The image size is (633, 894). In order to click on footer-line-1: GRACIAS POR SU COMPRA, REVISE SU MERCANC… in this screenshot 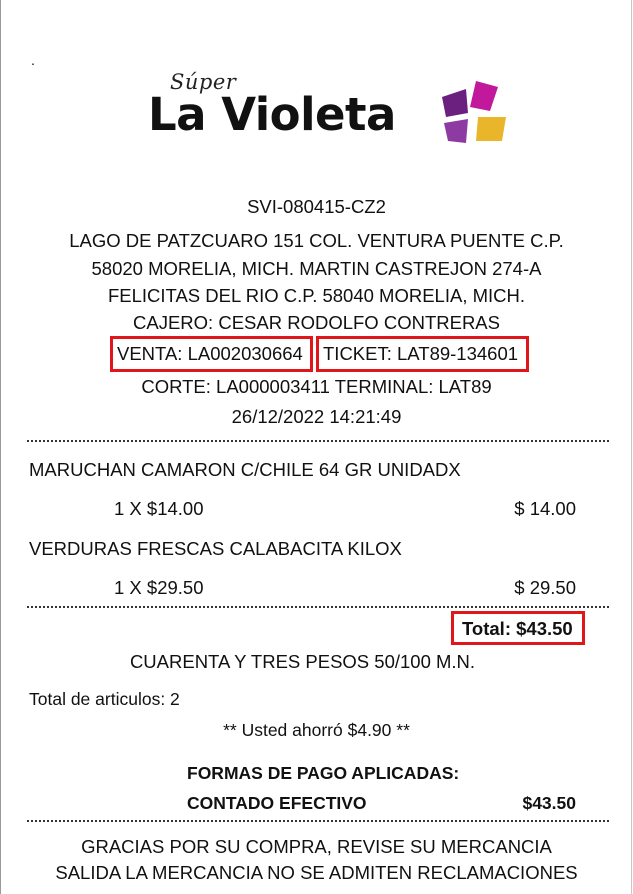, I will do `click(316, 846)`.